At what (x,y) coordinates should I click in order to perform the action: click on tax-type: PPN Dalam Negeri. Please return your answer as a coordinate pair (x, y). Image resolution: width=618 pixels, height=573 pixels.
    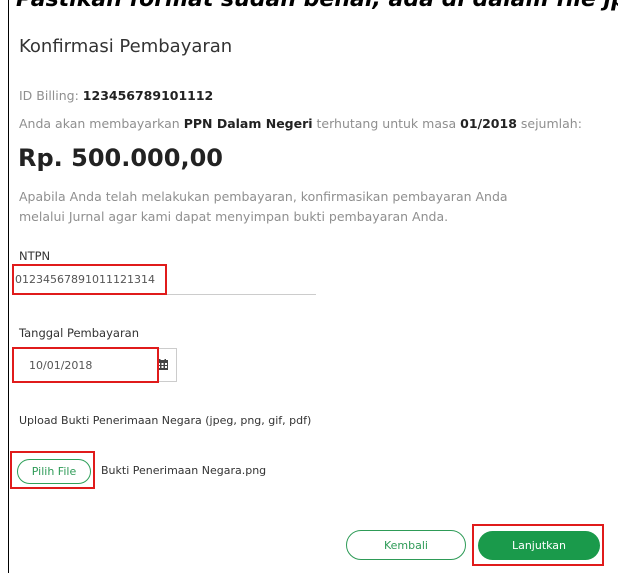
    Looking at the image, I should click on (248, 123).